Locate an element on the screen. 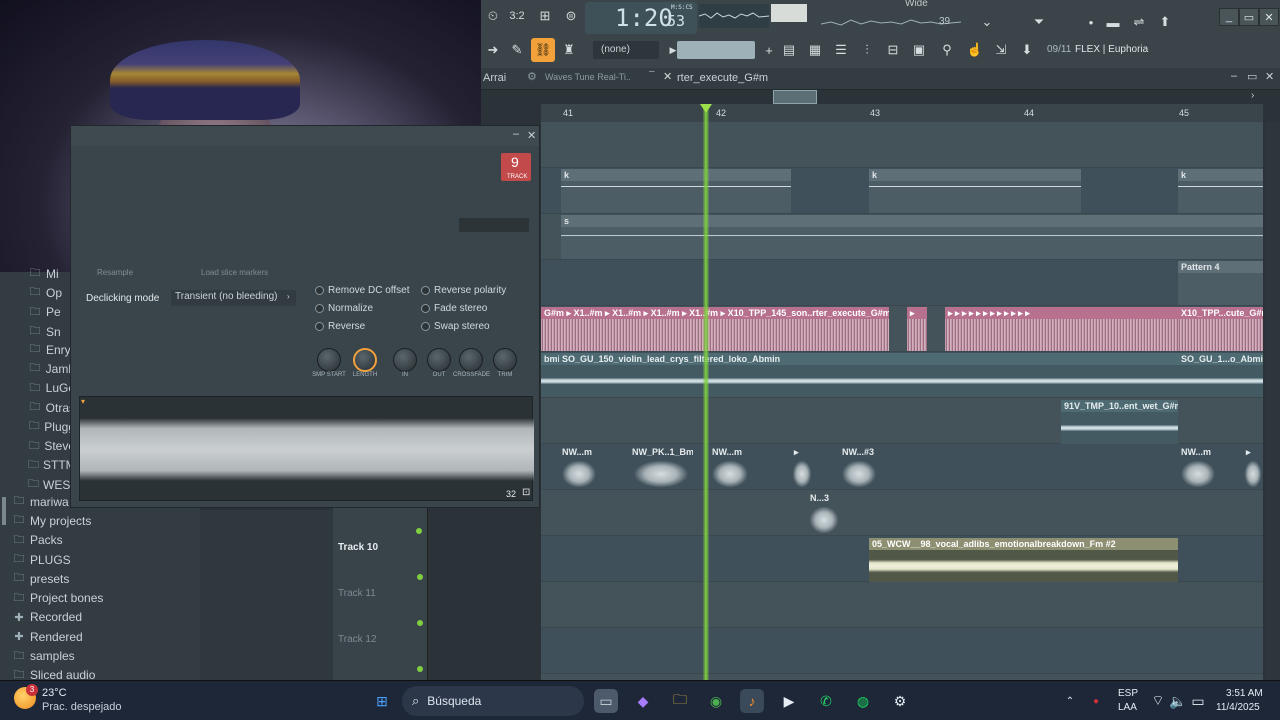 This screenshot has width=1280, height=720. reverse-option: Reverse is located at coordinates (362, 326).